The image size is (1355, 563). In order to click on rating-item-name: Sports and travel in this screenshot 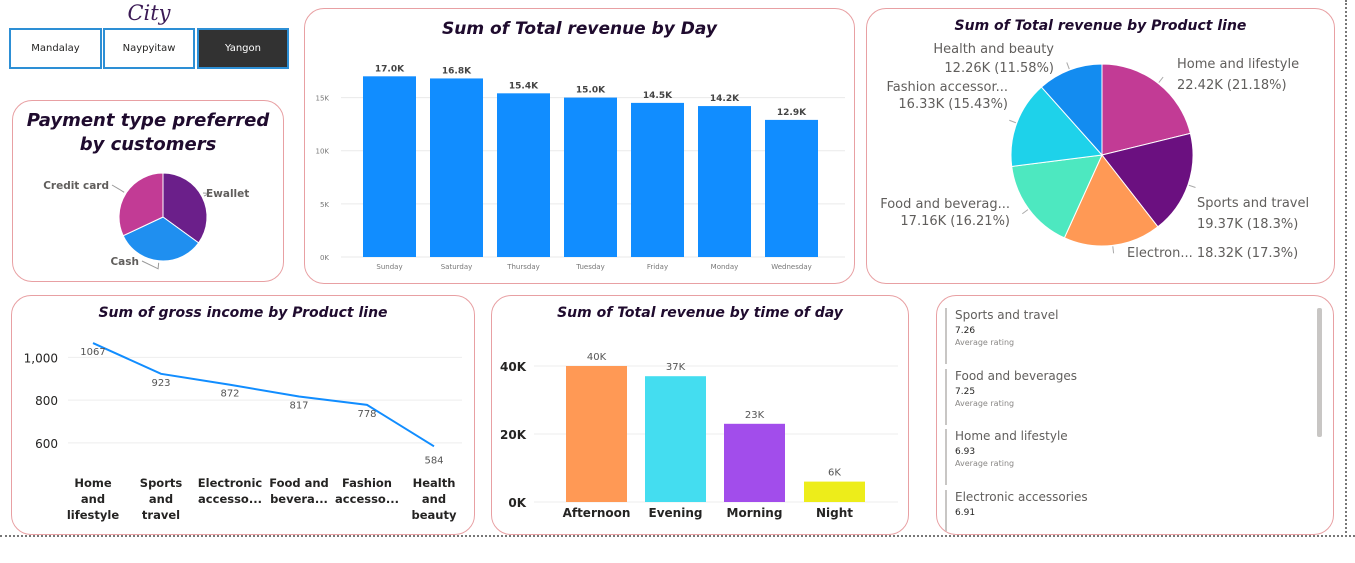, I will do `click(1007, 315)`.